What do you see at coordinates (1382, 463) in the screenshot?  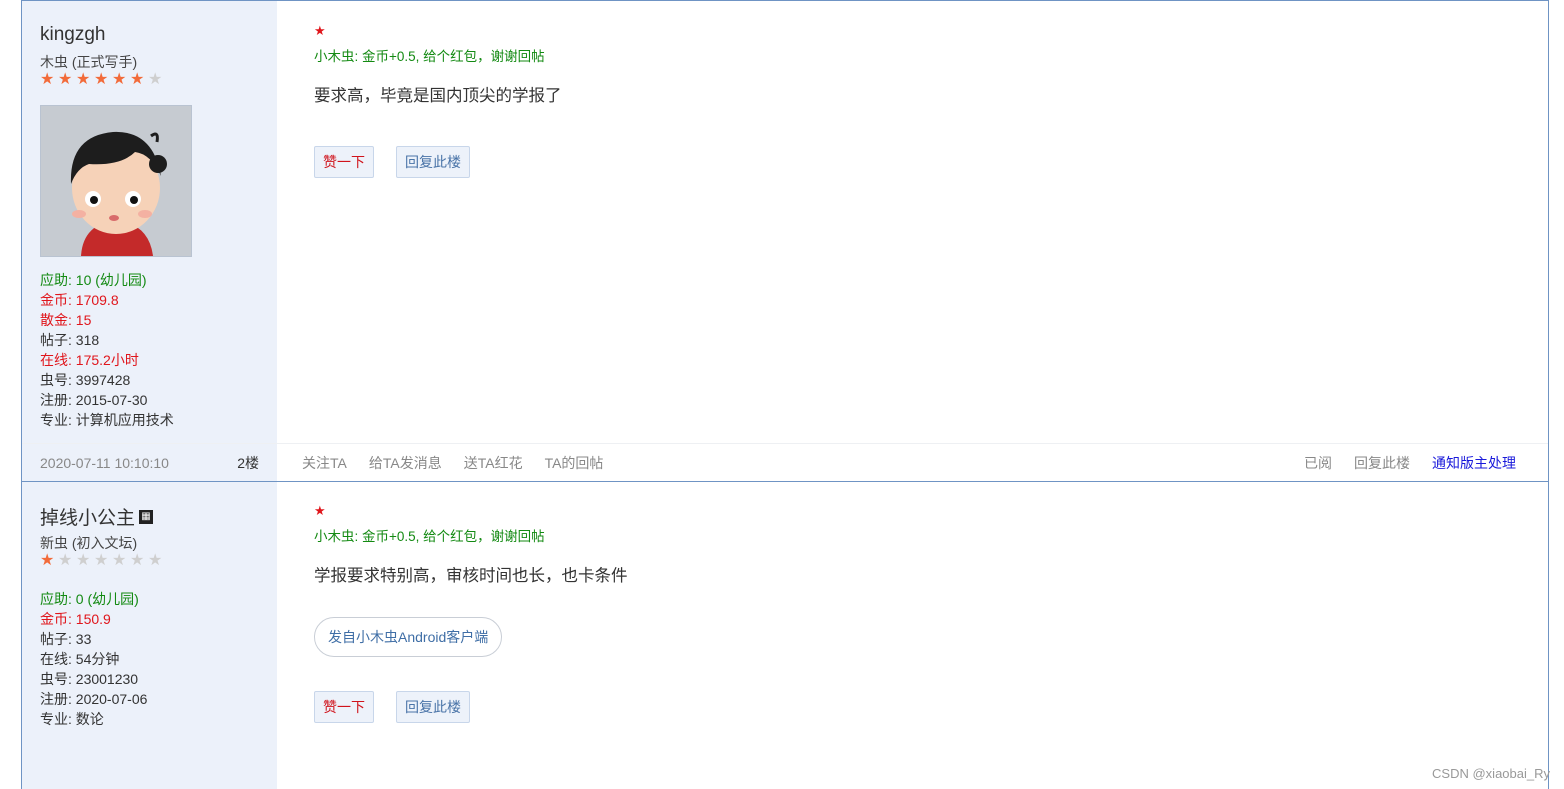 I see `reply-floor-link: 回复此楼` at bounding box center [1382, 463].